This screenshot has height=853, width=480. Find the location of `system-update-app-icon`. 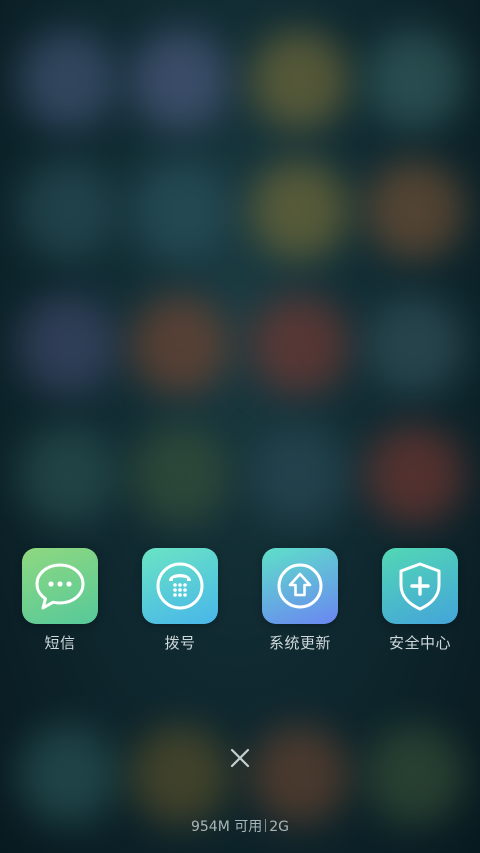

system-update-app-icon is located at coordinates (300, 586).